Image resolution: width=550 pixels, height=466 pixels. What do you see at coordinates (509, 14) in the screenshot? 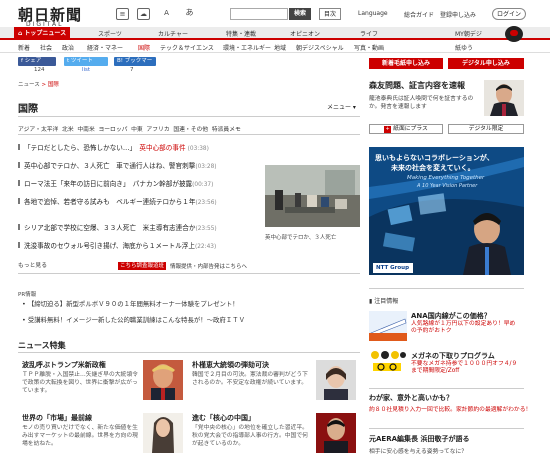
I see `login-button: ログイン` at bounding box center [509, 14].